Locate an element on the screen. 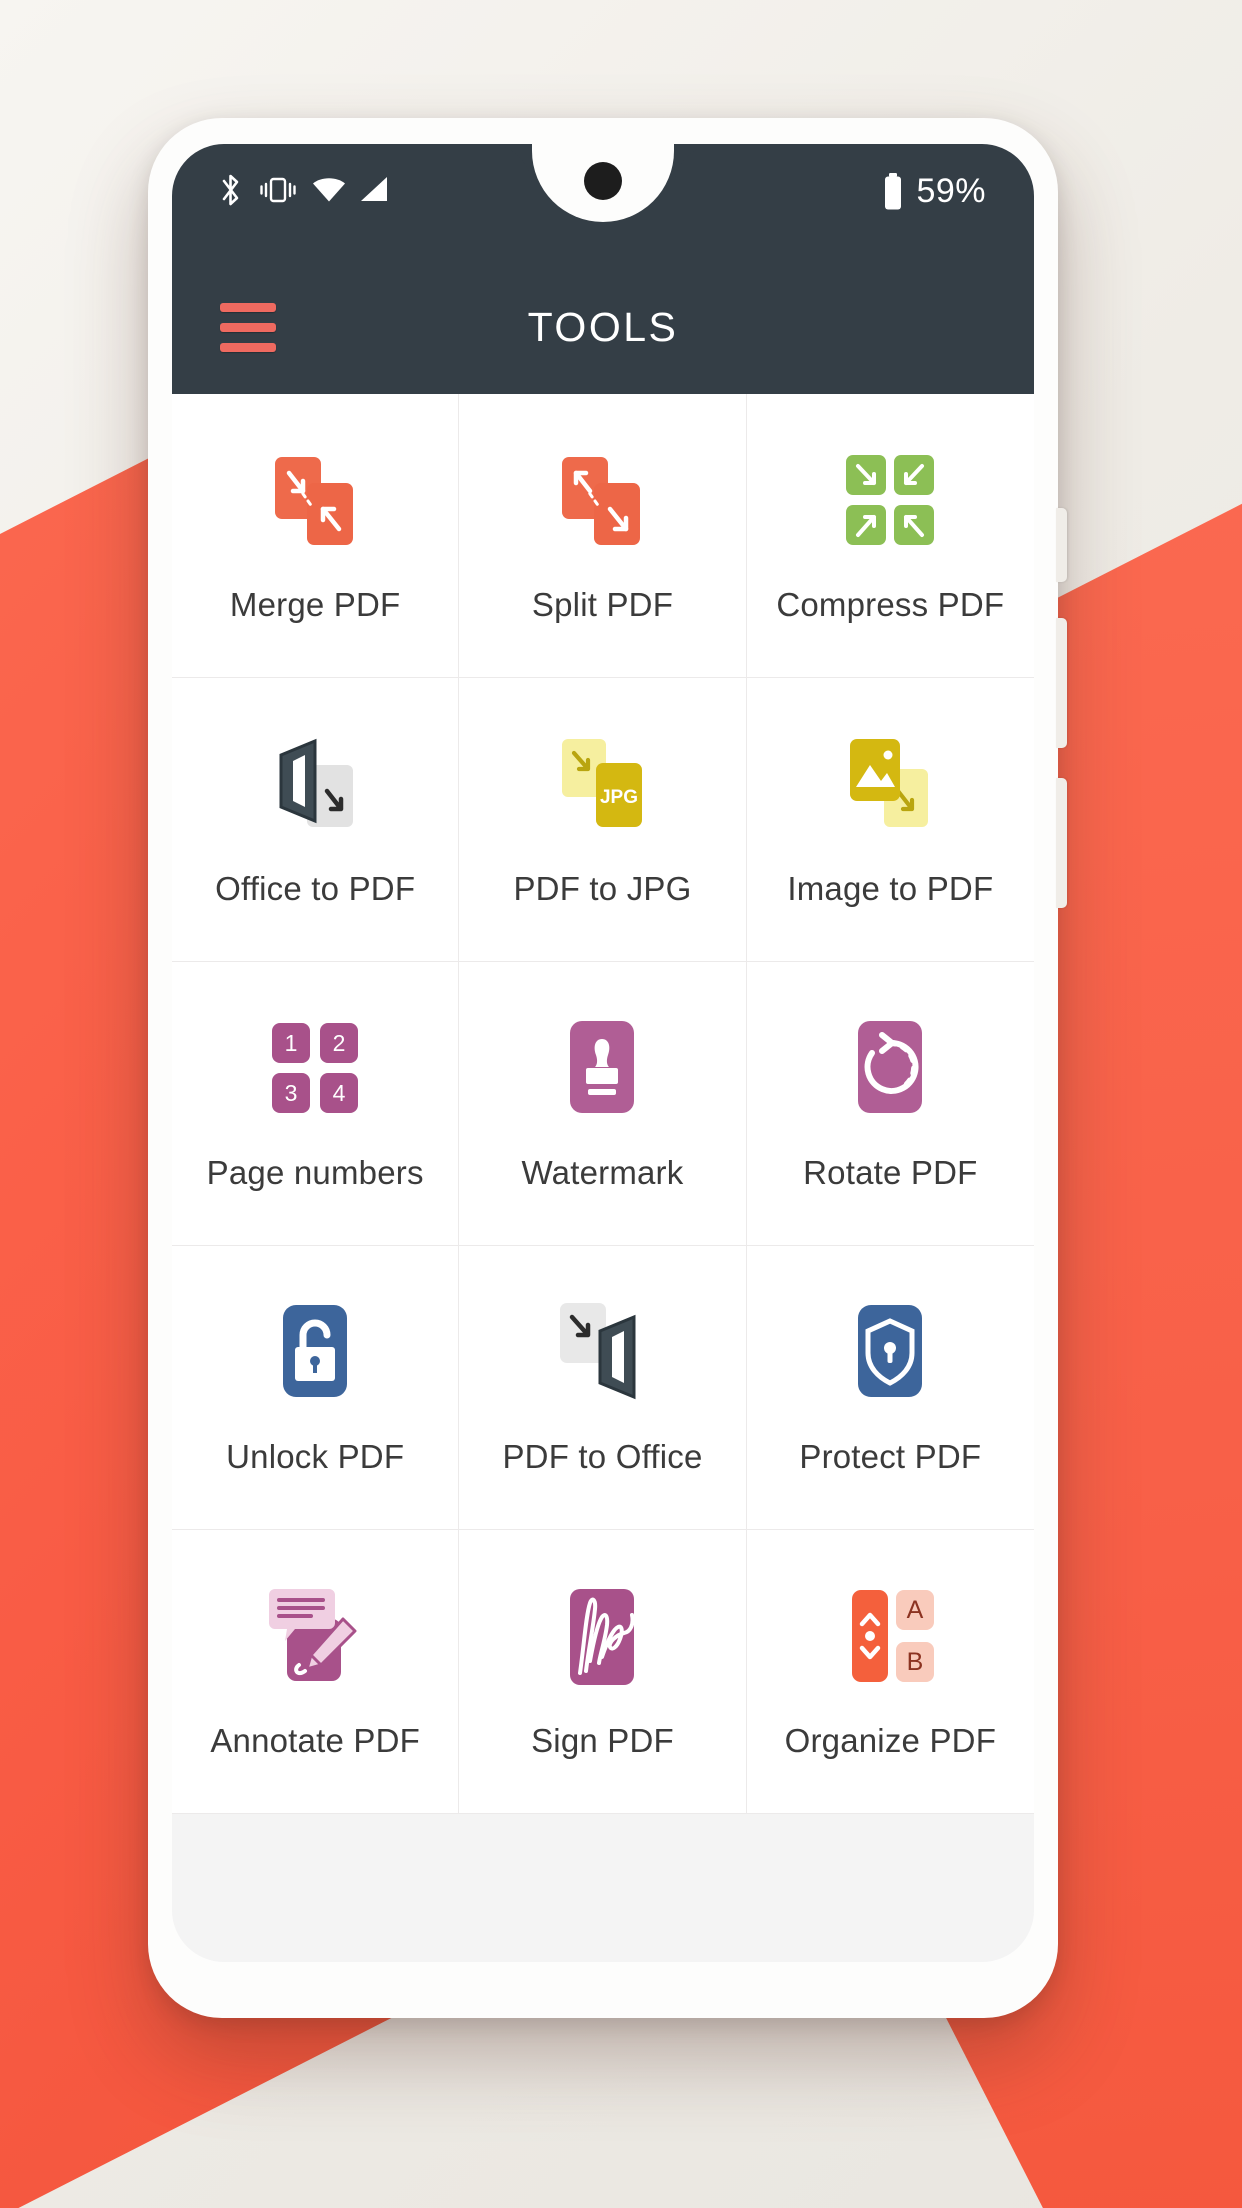  tool-cell-page-numbers: 1 2 3 4 Page numbers is located at coordinates (316, 1104).